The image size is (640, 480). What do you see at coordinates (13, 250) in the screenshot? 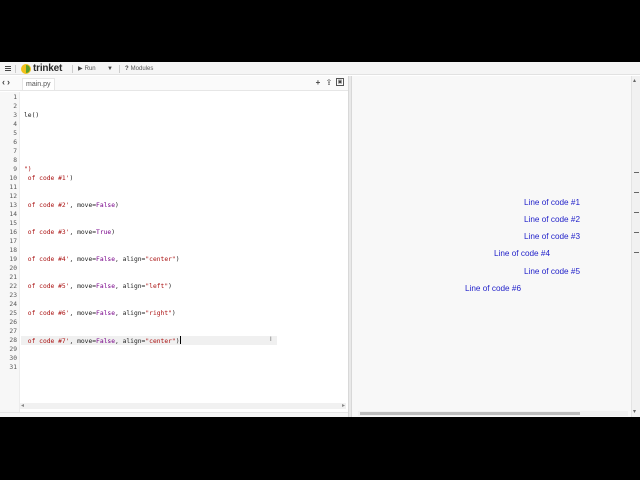
I see `line-number: 18` at bounding box center [13, 250].